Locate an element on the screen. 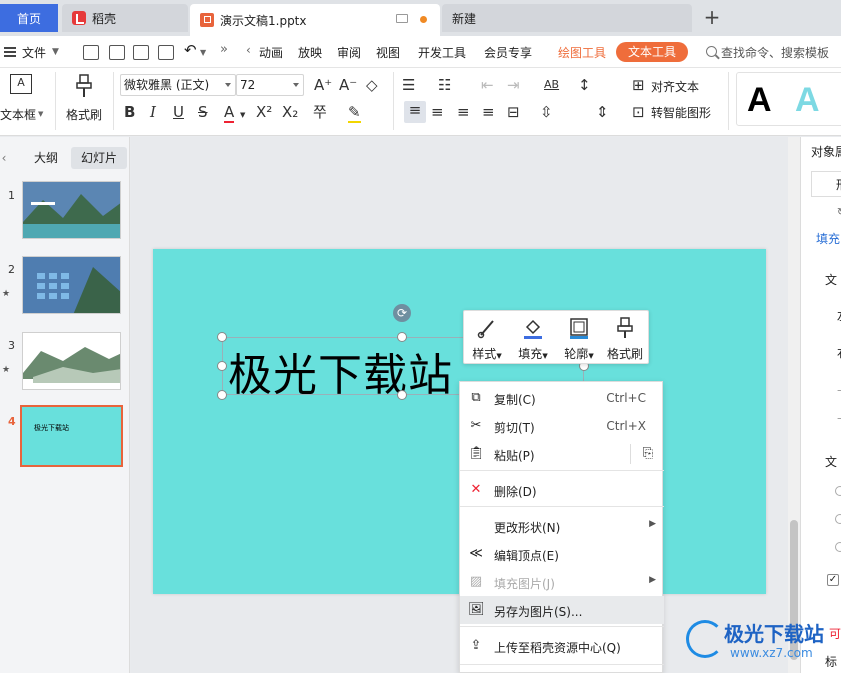 The image size is (841, 673). text-style-black: A is located at coordinates (759, 100).